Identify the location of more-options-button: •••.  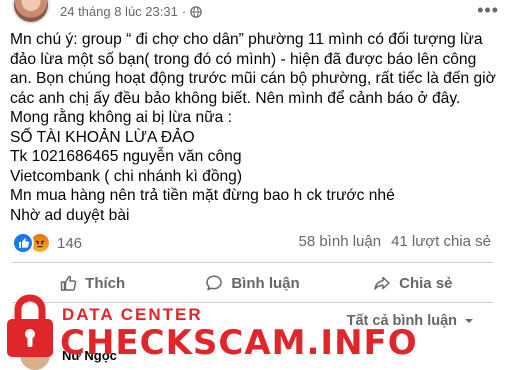
(488, 10).